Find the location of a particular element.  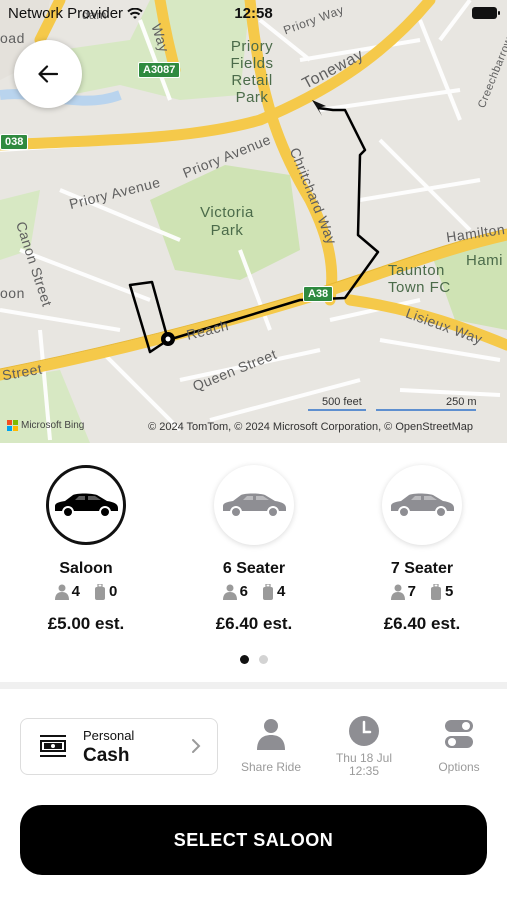

payment-profile-label: Personal is located at coordinates (109, 735).